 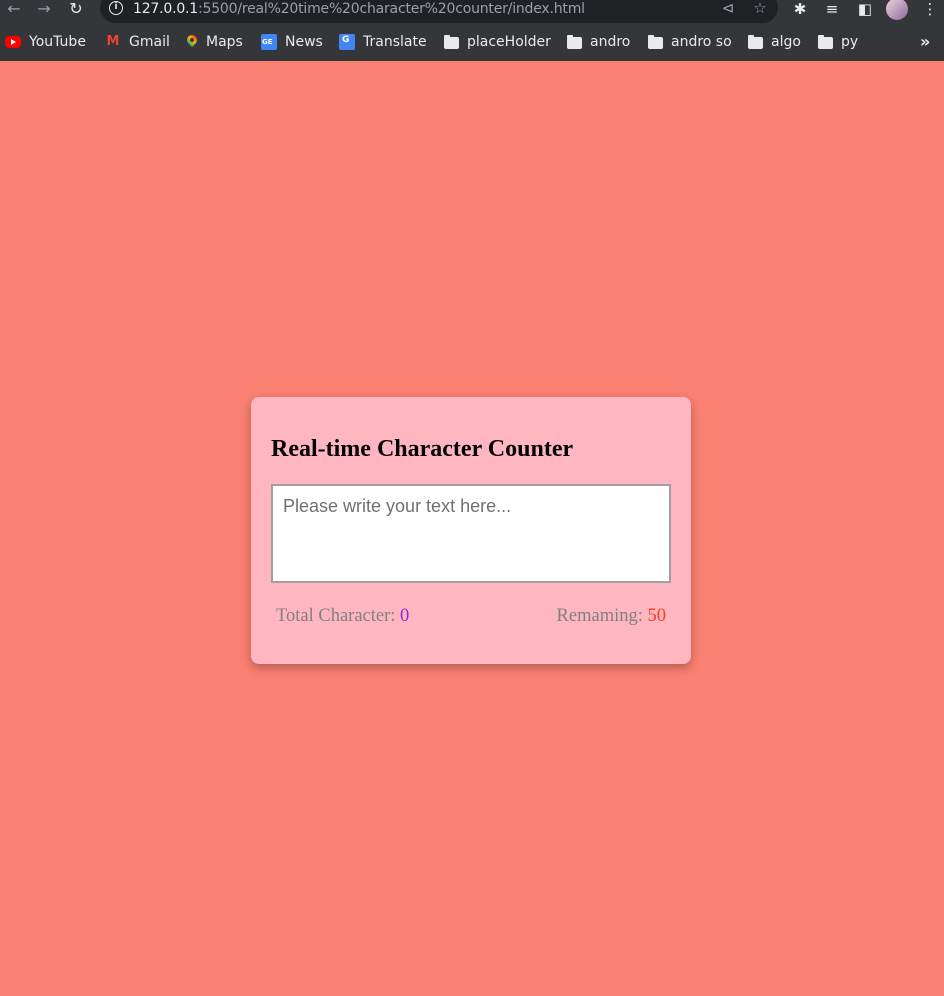 I want to click on bookmark-youtube: YouTube, so click(x=45, y=42).